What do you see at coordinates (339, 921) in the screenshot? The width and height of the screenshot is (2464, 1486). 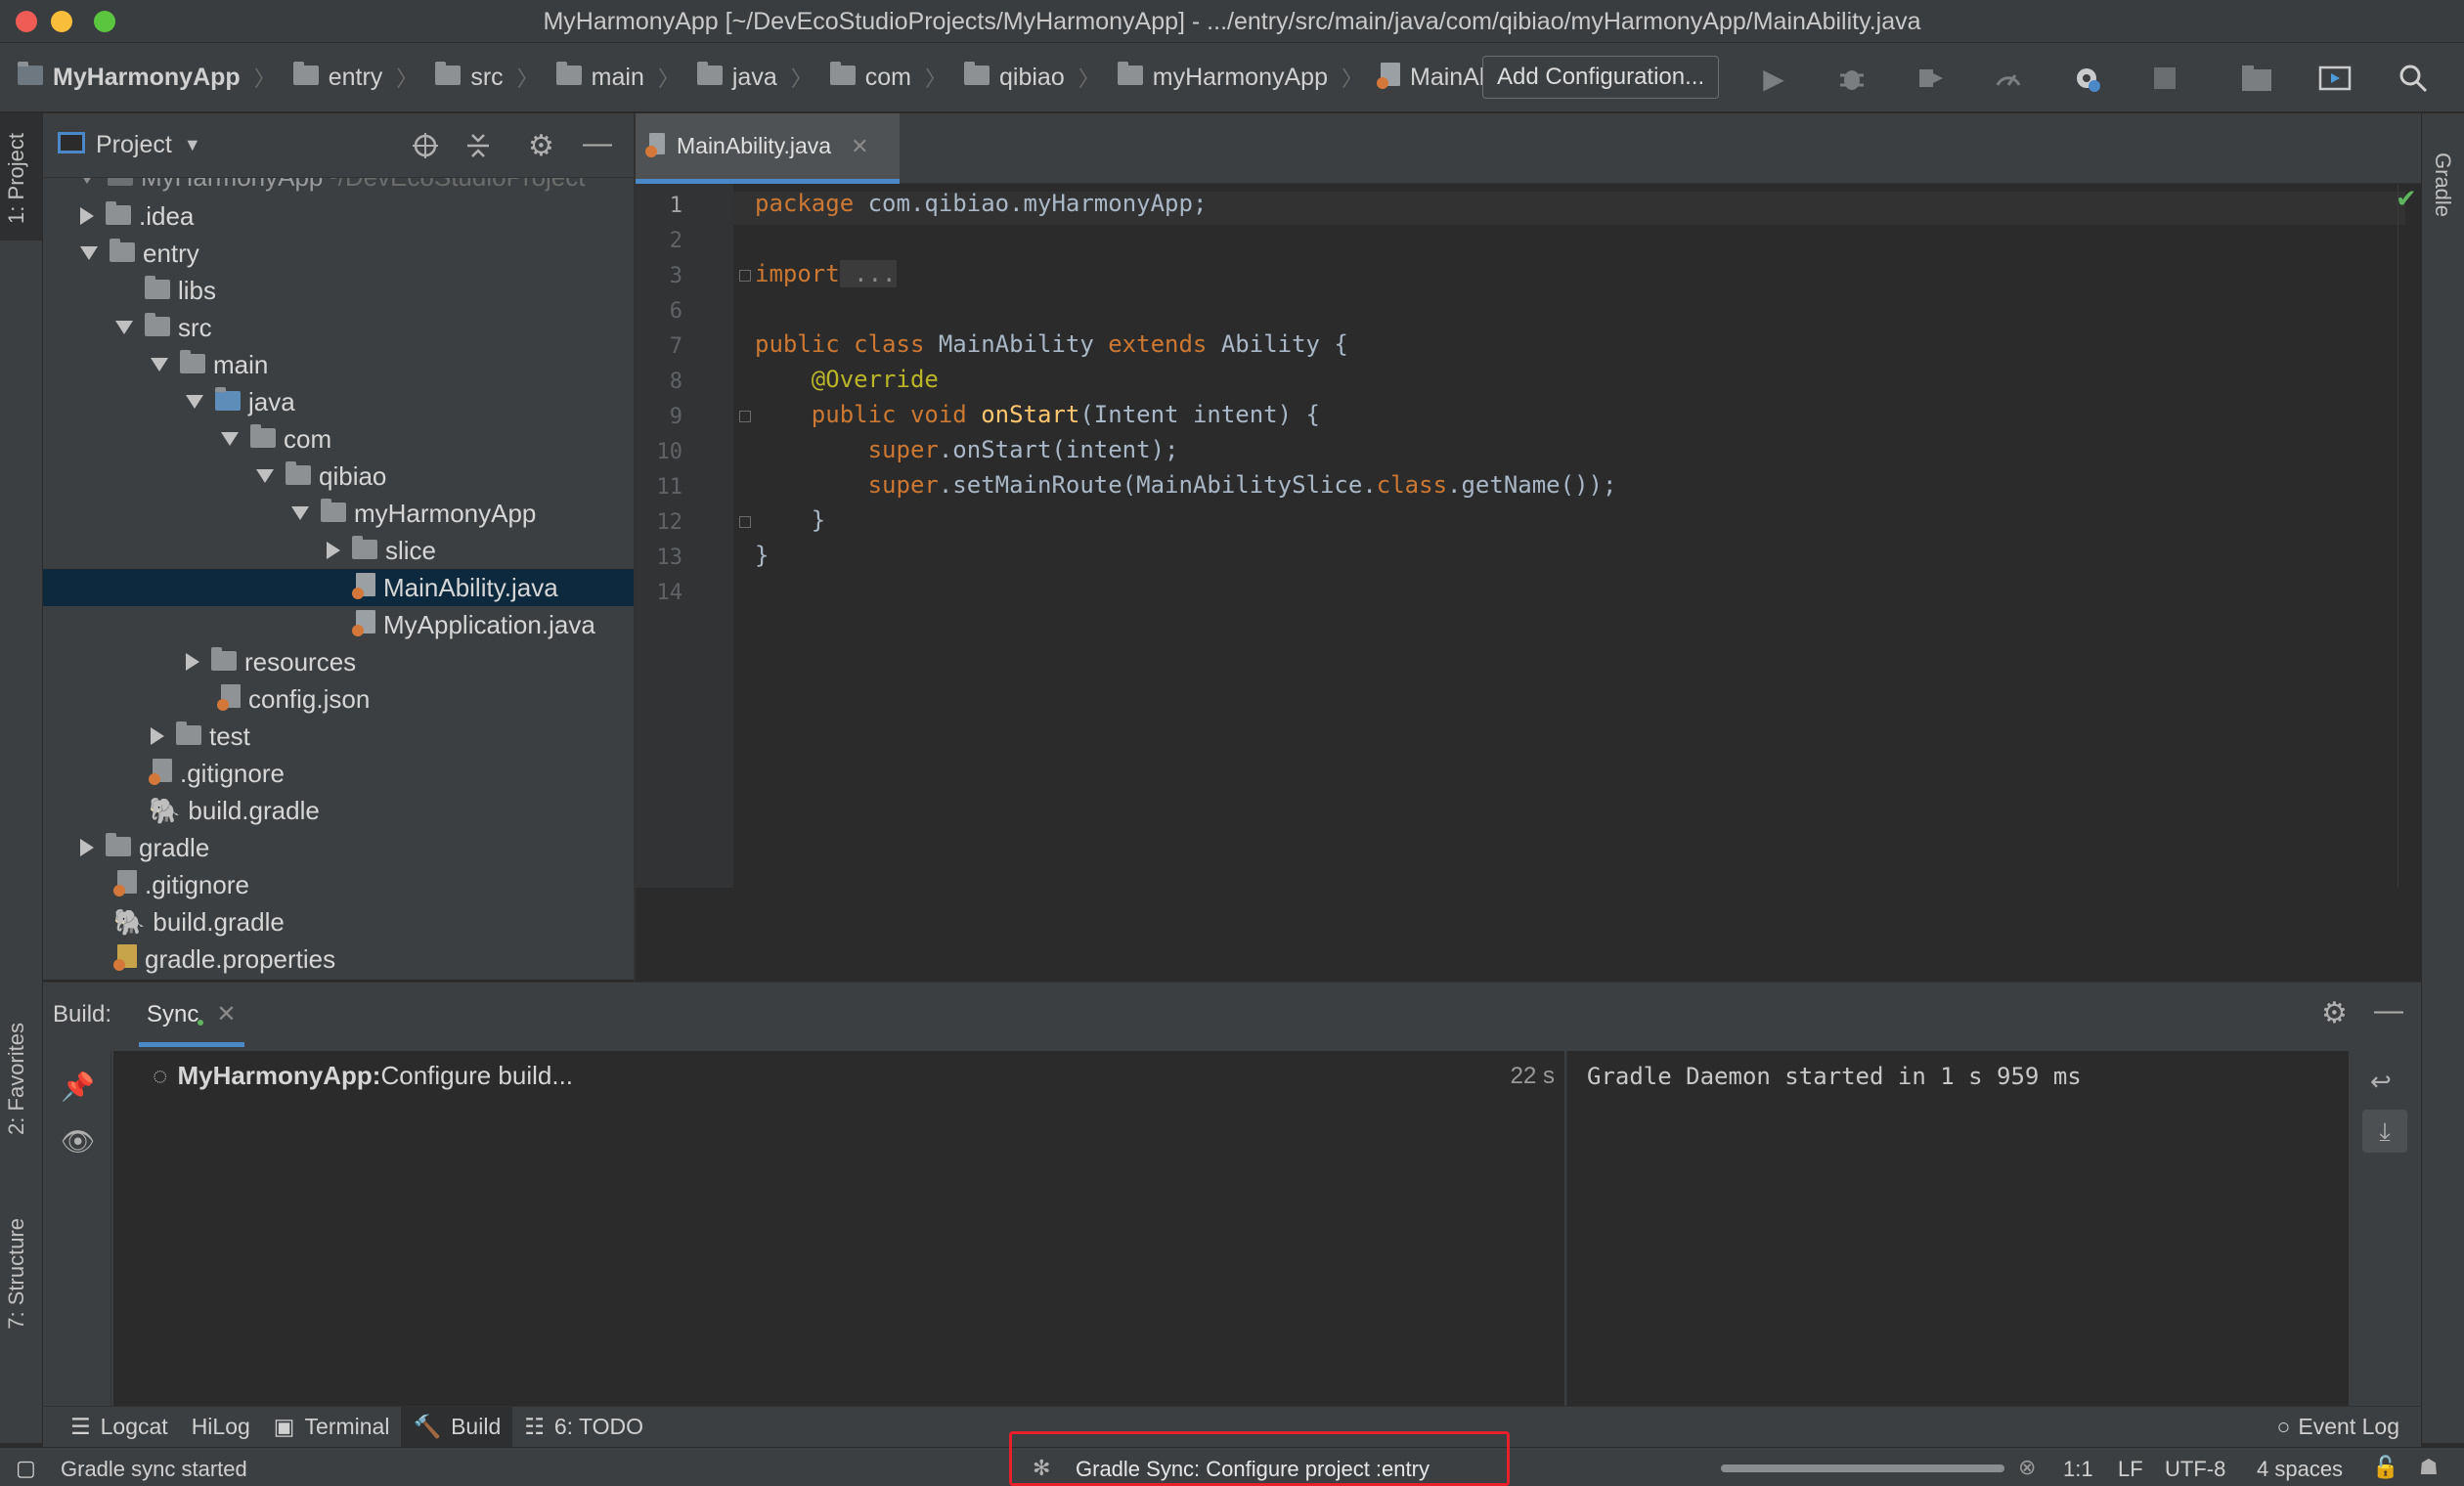 I see `tree-row-root-build-gradle: 🐘 build.gradle` at bounding box center [339, 921].